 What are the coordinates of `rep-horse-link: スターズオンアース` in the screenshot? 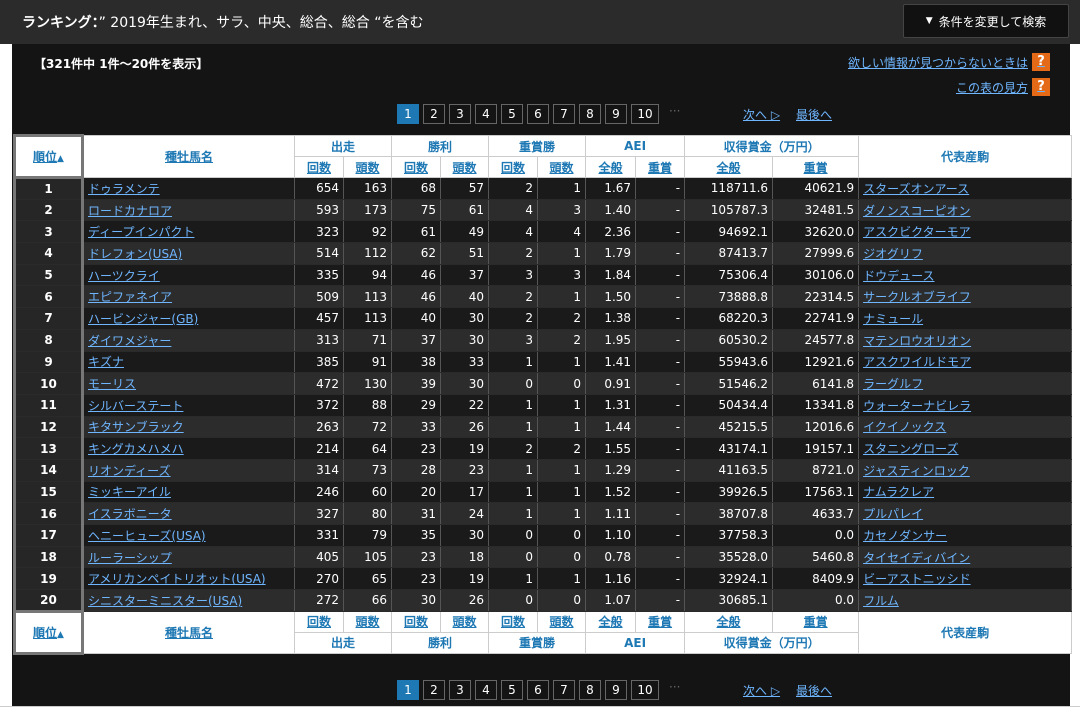 It's located at (965, 188).